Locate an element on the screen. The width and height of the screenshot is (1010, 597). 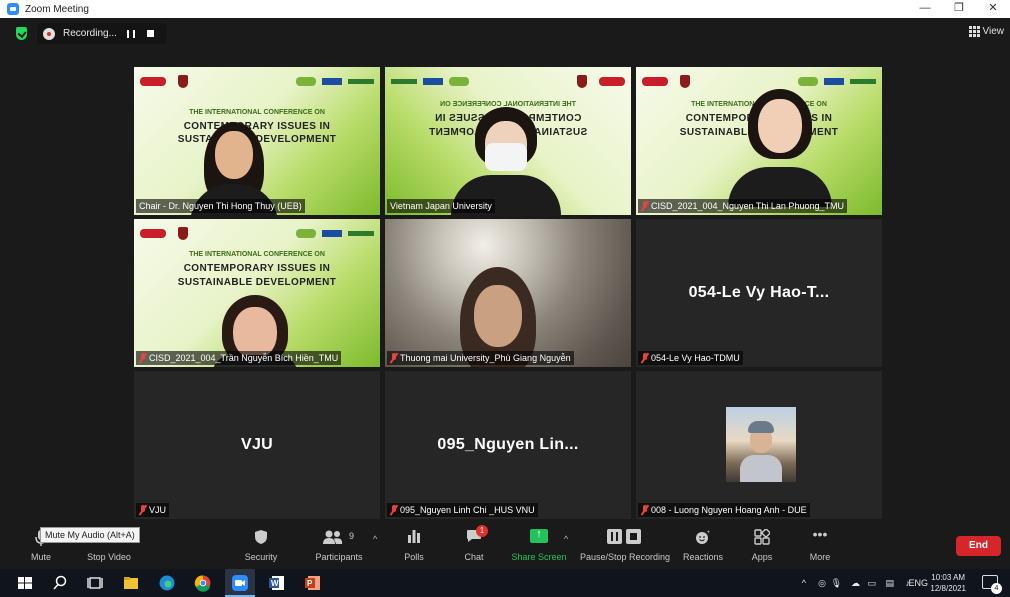
participant-display-name: VJU is located at coordinates (257, 444).